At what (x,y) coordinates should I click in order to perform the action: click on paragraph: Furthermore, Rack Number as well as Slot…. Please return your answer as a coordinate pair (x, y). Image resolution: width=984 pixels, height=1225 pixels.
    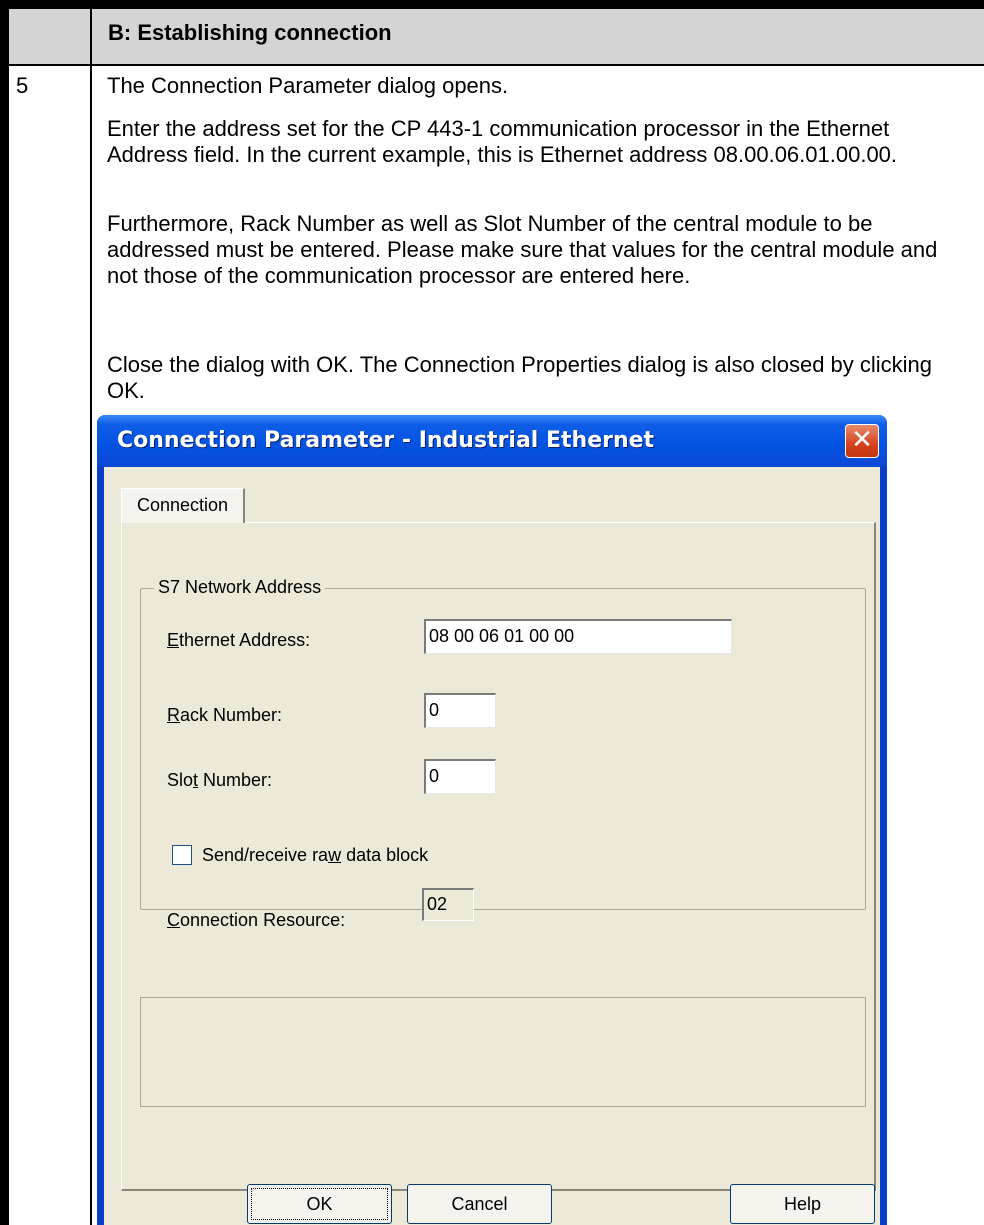
    Looking at the image, I should click on (522, 249).